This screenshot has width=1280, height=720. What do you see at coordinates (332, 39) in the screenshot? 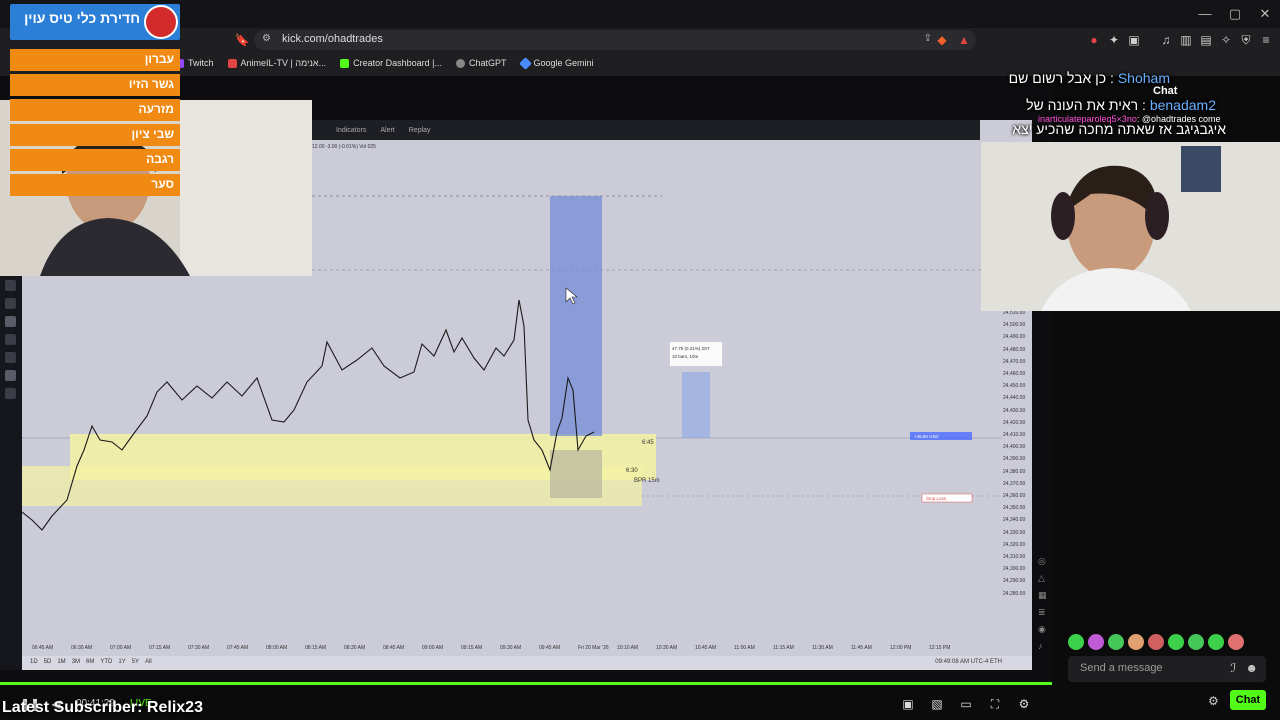
I see `url-text: kick.com/ohadtrades` at bounding box center [332, 39].